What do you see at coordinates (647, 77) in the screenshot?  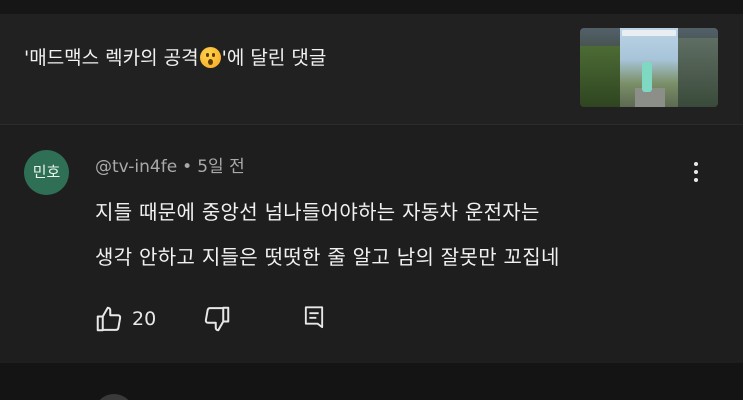 I see `thumbnail-rider` at bounding box center [647, 77].